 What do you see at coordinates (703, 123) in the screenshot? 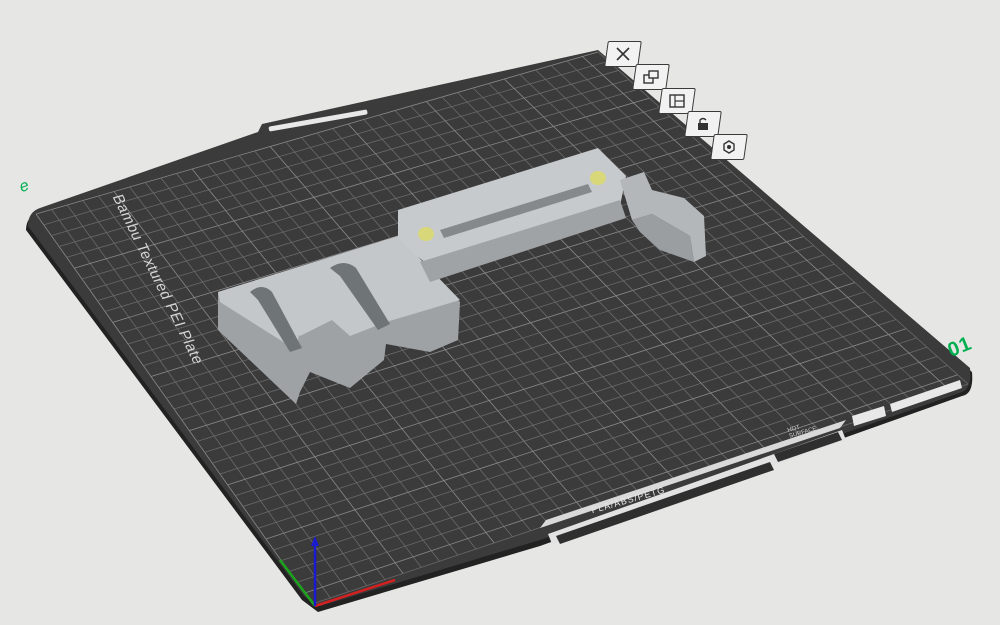
I see `lock-icon` at bounding box center [703, 123].